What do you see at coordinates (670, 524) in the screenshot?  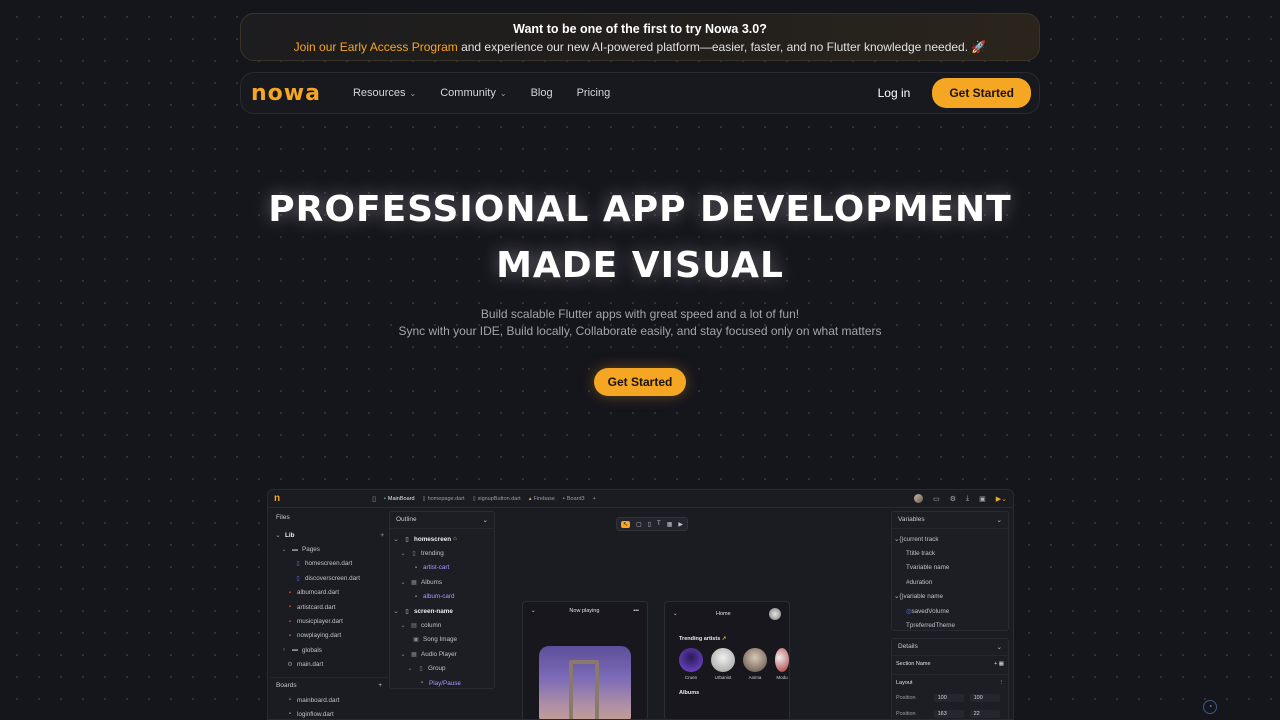 I see `component-icon: ▦` at bounding box center [670, 524].